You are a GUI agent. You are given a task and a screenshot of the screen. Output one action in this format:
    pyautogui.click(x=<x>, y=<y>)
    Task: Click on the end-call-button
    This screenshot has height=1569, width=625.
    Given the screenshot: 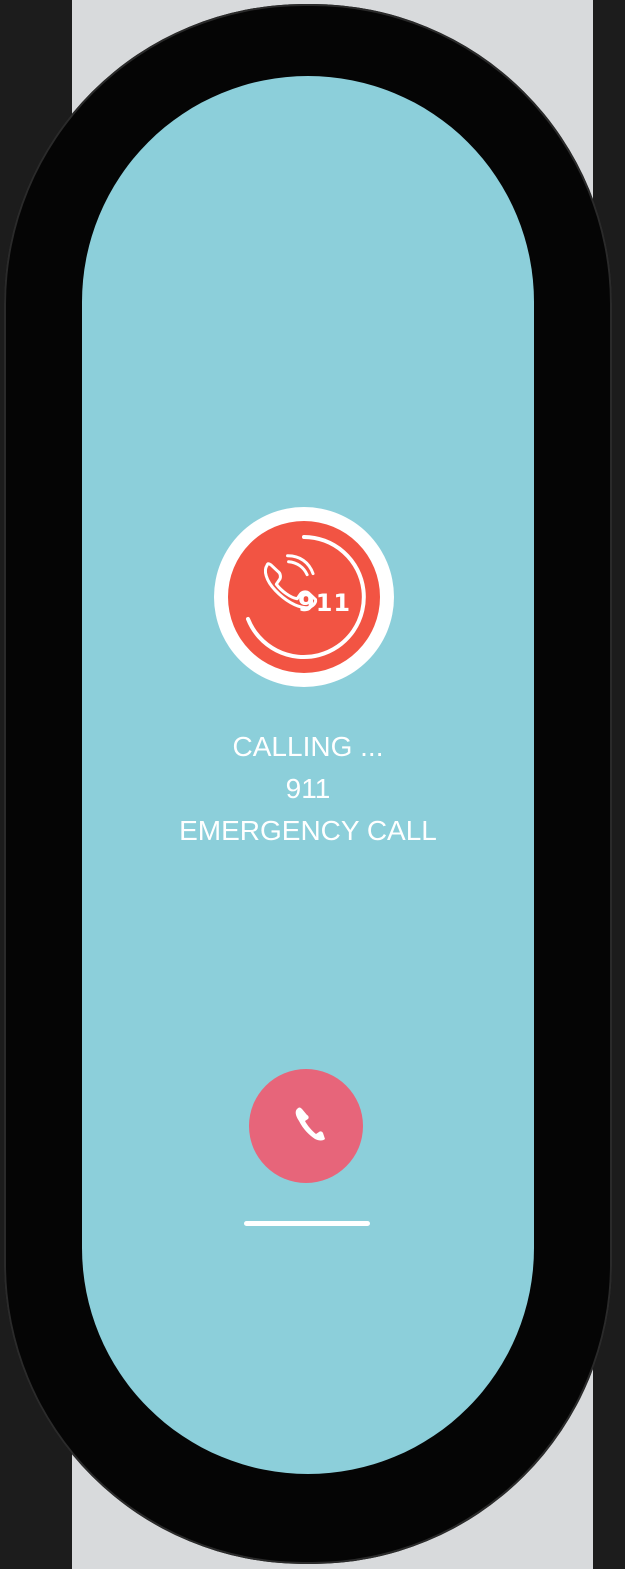 What is the action you would take?
    pyautogui.click(x=306, y=1126)
    